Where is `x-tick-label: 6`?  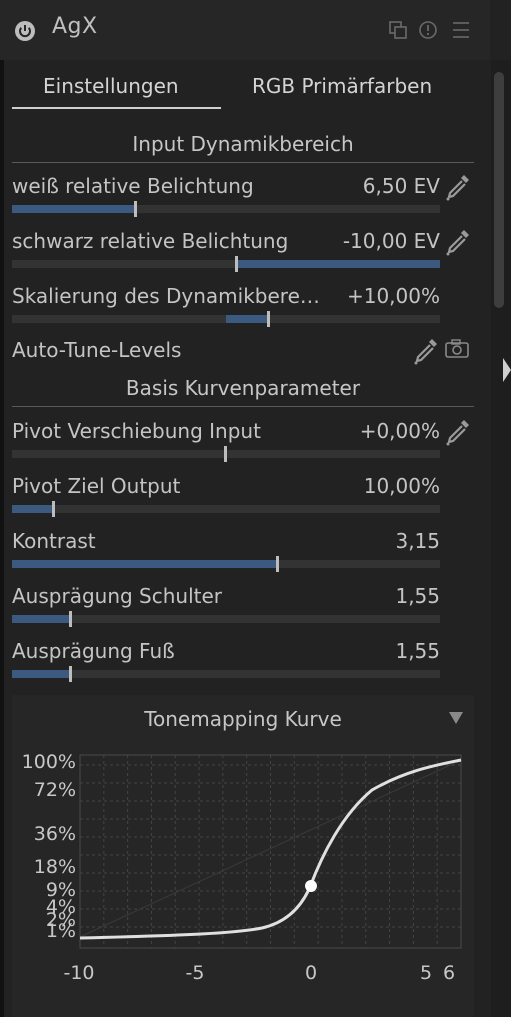 x-tick-label: 6 is located at coordinates (449, 973).